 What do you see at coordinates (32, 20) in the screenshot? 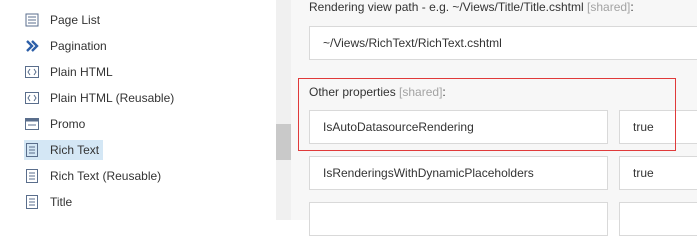
I see `list-icon` at bounding box center [32, 20].